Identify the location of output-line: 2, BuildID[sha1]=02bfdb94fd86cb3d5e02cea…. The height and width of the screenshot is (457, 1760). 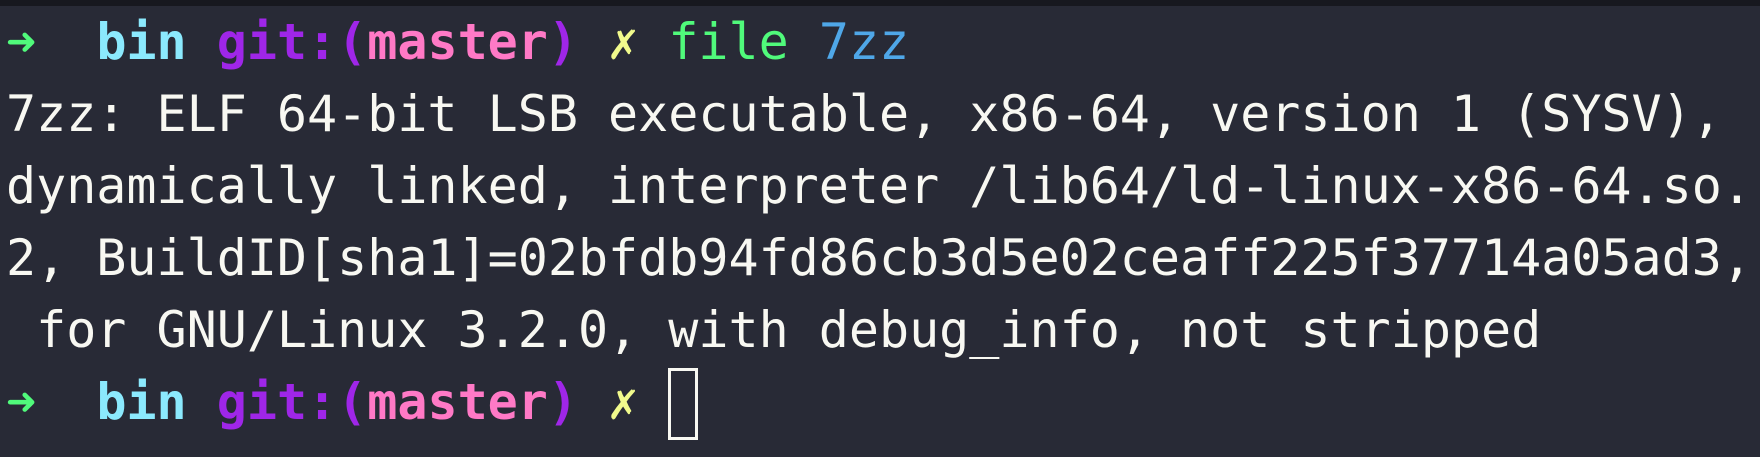
(879, 258).